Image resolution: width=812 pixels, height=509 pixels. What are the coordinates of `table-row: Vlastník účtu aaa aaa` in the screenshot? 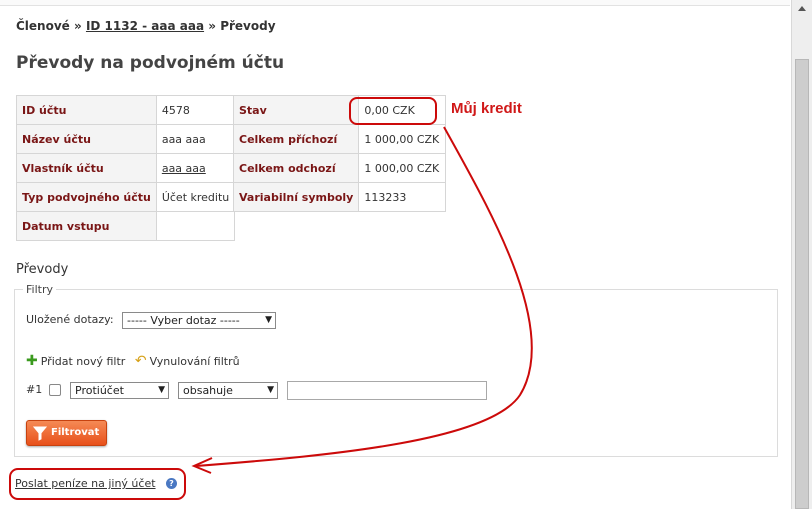 It's located at (126, 168).